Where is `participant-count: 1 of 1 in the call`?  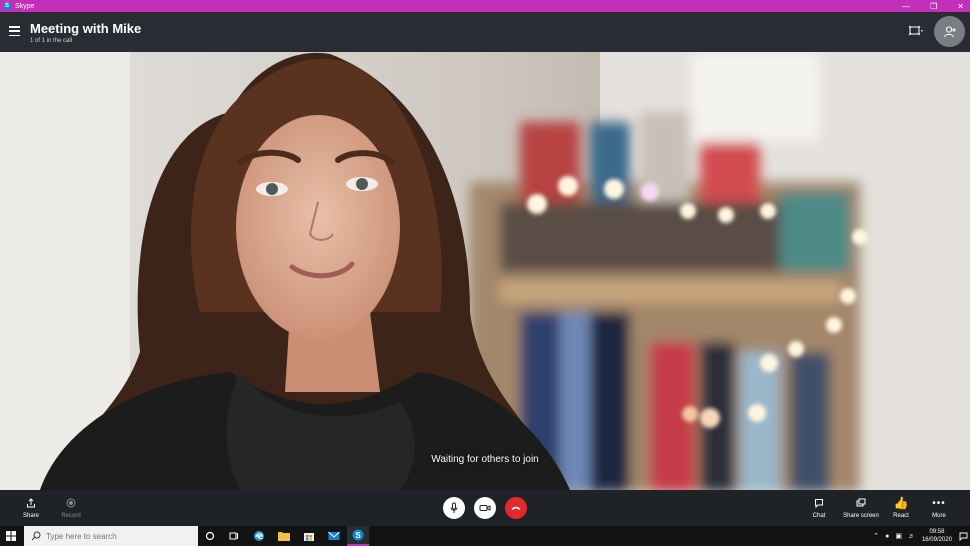 participant-count: 1 of 1 in the call is located at coordinates (51, 41).